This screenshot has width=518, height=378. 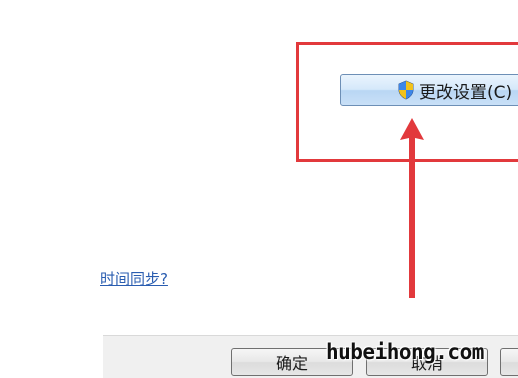 I want to click on time-sync-link: 时间同步?, so click(x=134, y=278).